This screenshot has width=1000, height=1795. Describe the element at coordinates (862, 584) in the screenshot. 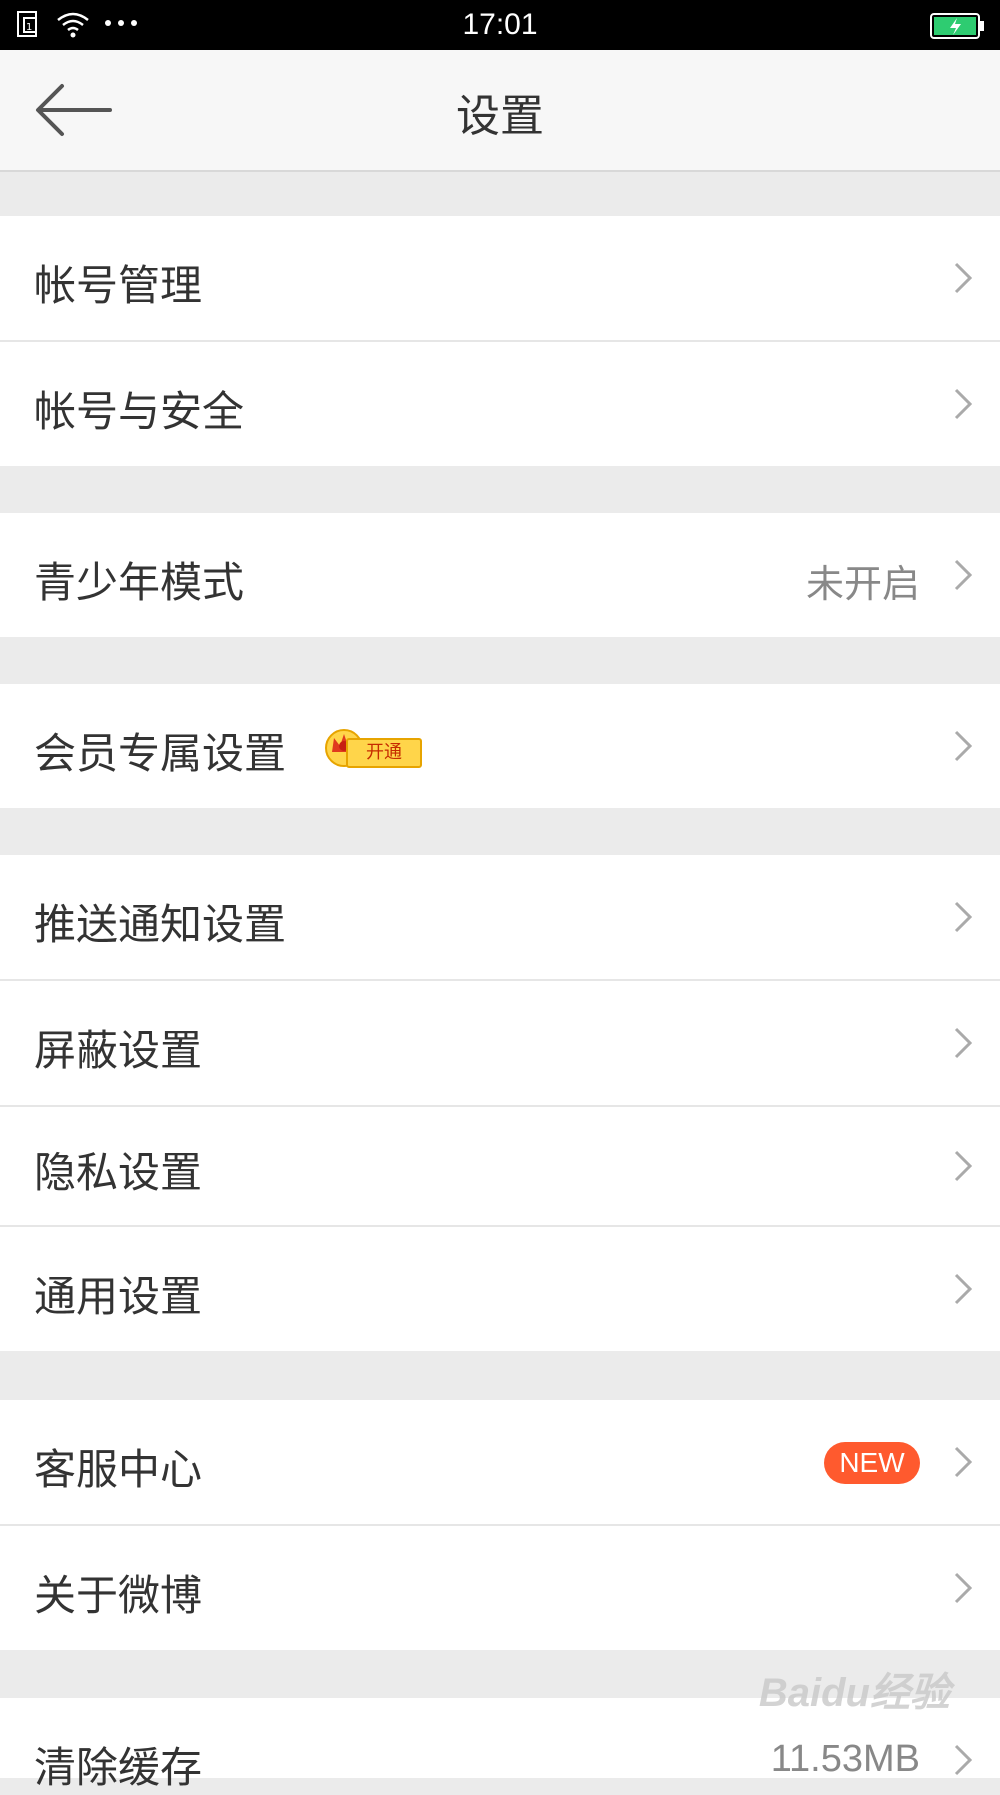

I see `teen-mode-status: 未开启` at that location.